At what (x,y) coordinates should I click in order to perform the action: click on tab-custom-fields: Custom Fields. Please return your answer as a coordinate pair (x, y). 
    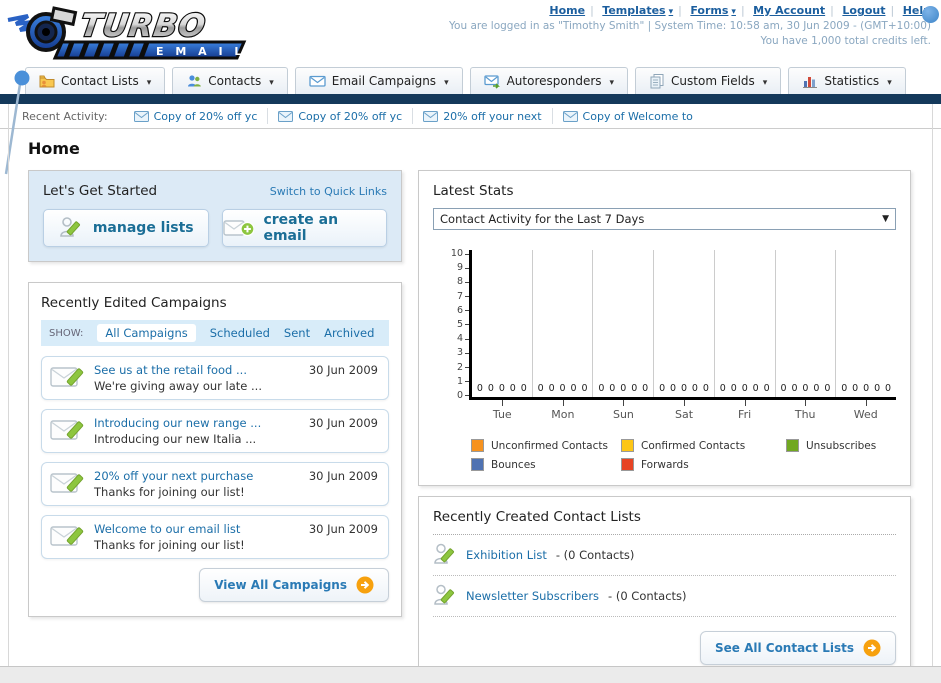
    Looking at the image, I should click on (708, 80).